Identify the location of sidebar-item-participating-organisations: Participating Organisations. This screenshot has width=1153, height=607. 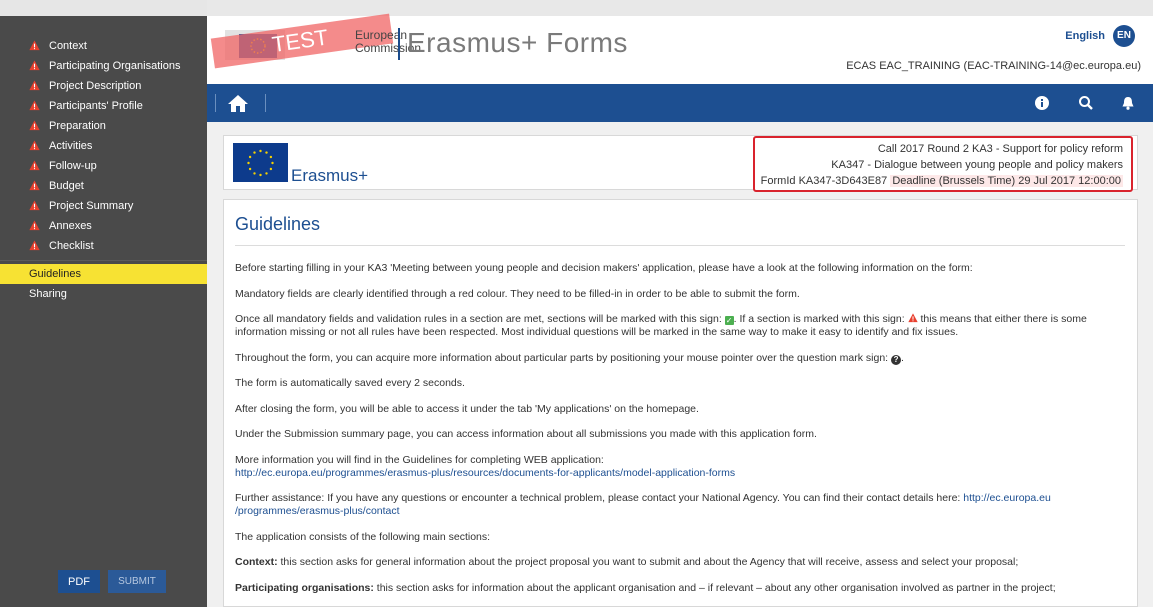
(103, 66).